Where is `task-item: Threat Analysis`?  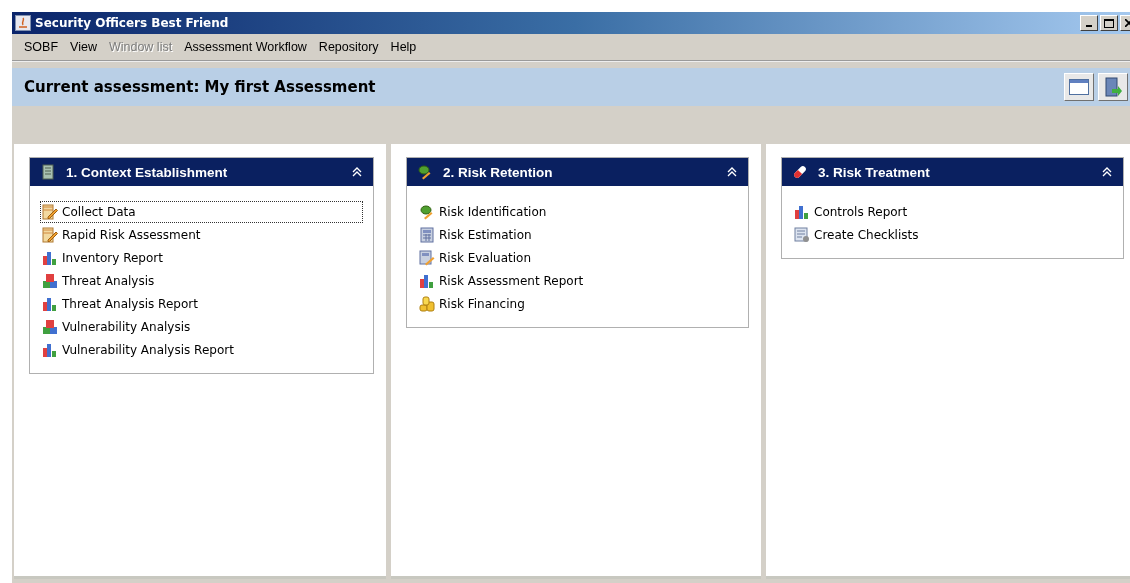
task-item: Threat Analysis is located at coordinates (201, 281).